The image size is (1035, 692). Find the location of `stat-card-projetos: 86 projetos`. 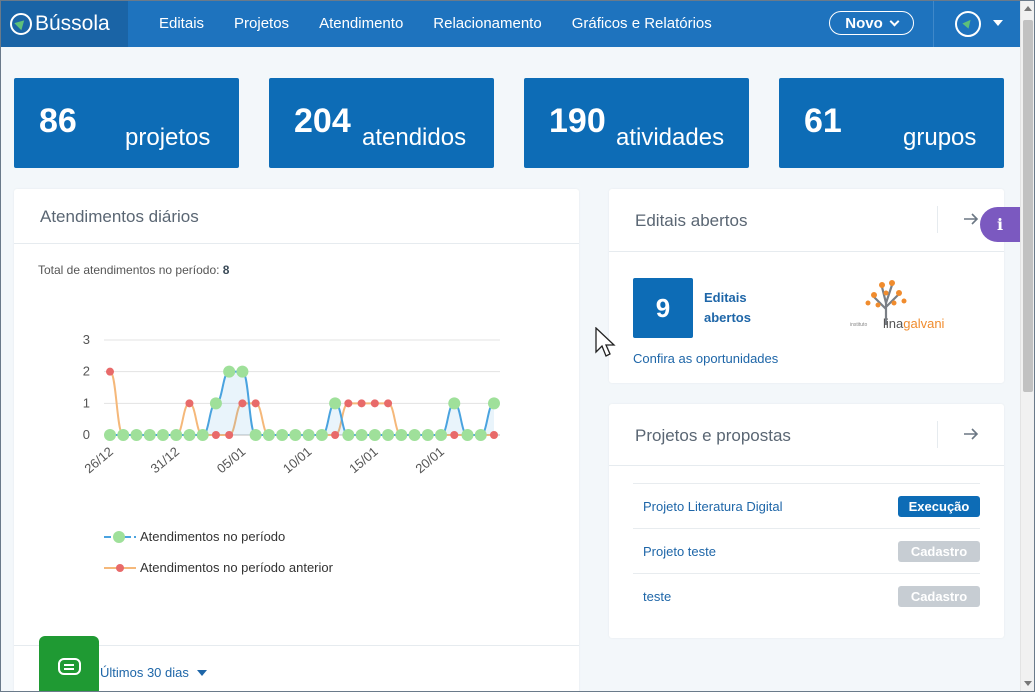

stat-card-projetos: 86 projetos is located at coordinates (126, 123).